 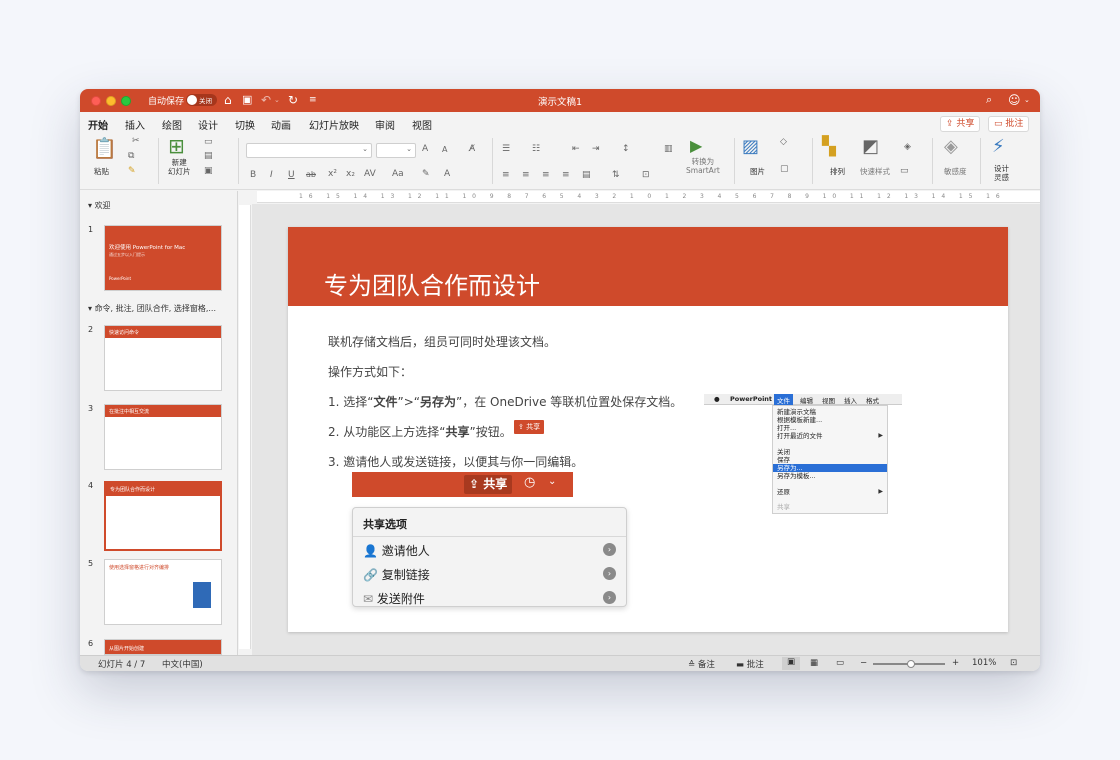 I want to click on section-header-welcome: ▾ 欢迎, so click(x=99, y=205).